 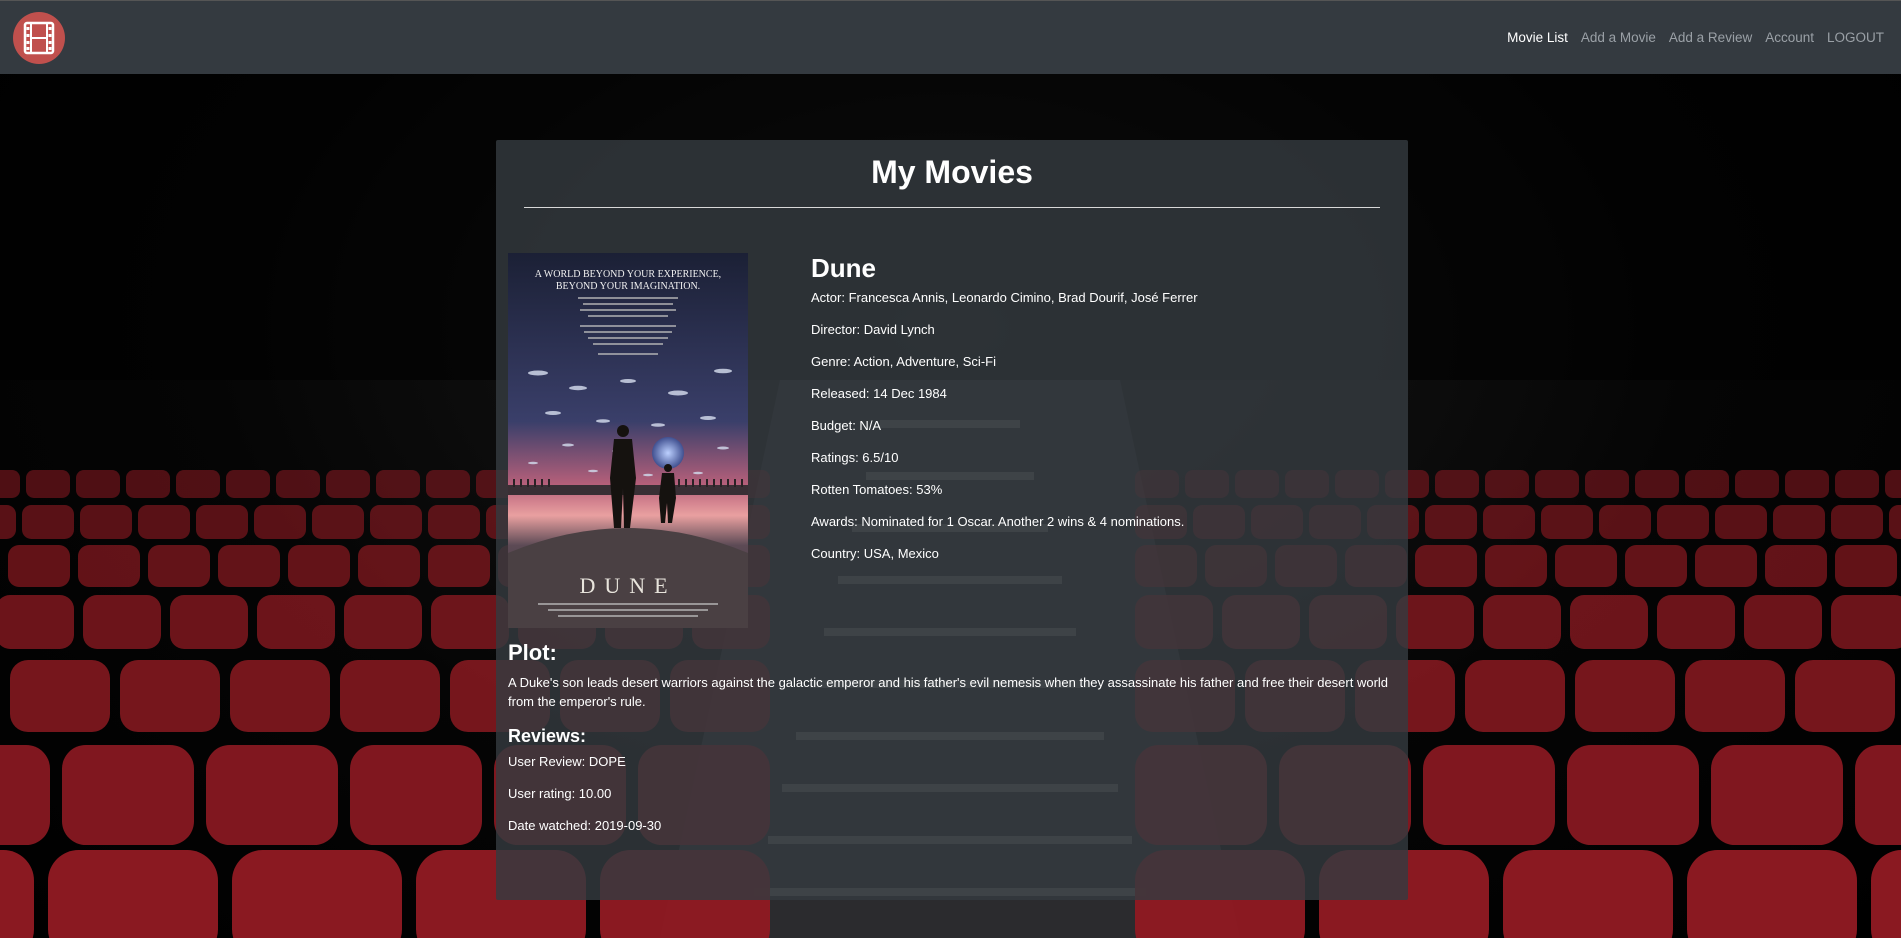 I want to click on nav-logout-link: LOGOUT, so click(x=1855, y=37).